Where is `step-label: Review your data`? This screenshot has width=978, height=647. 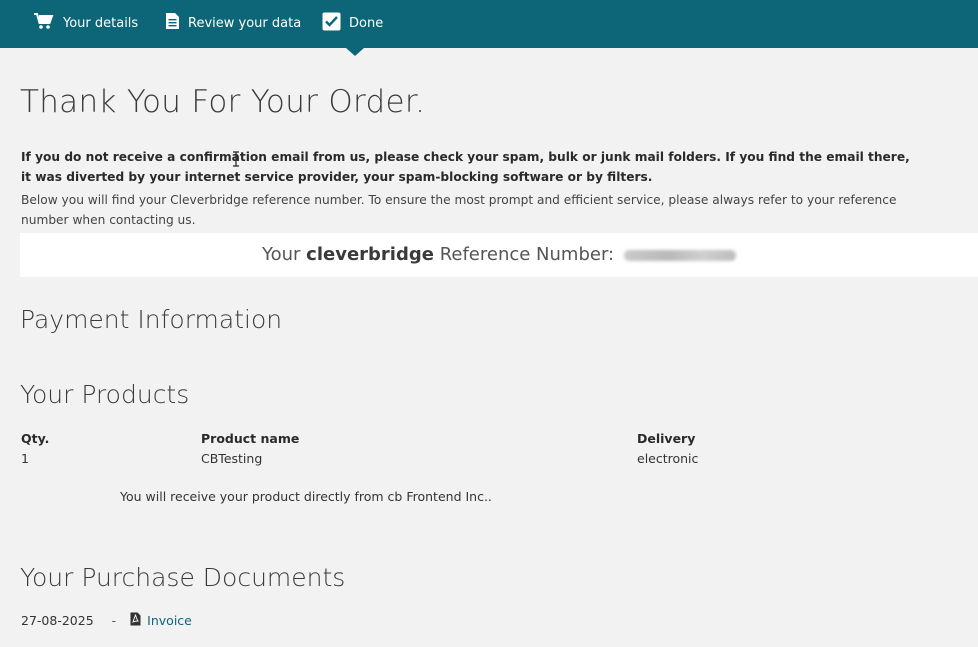
step-label: Review your data is located at coordinates (245, 23).